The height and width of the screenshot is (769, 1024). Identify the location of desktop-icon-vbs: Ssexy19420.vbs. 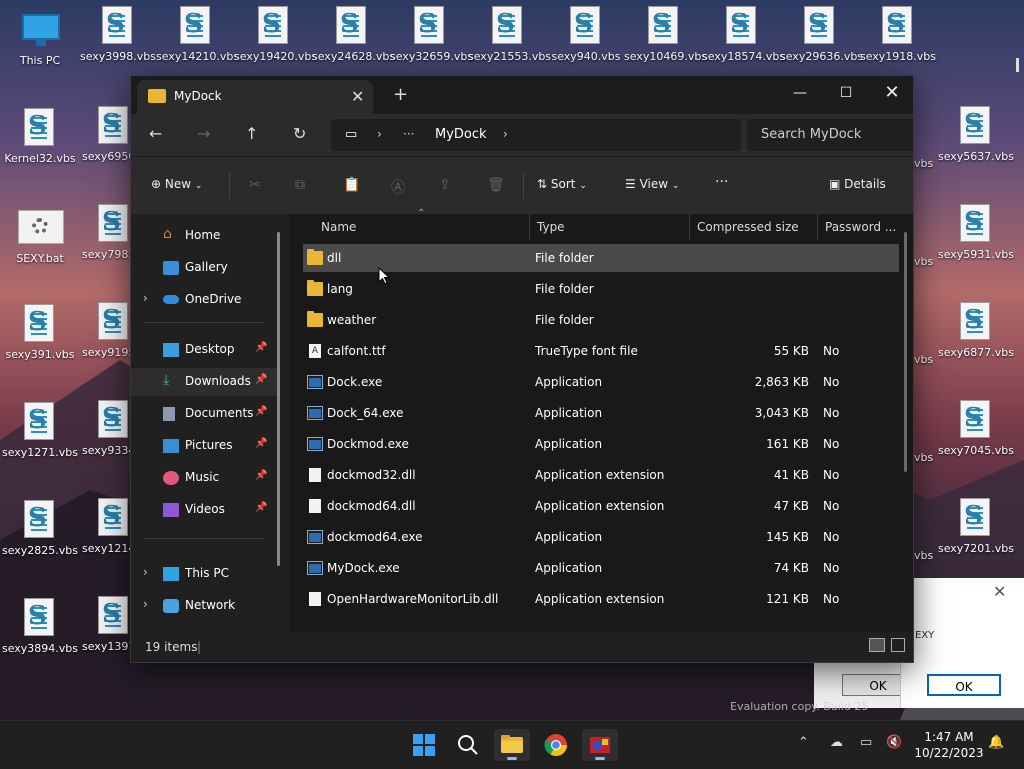
(275, 34).